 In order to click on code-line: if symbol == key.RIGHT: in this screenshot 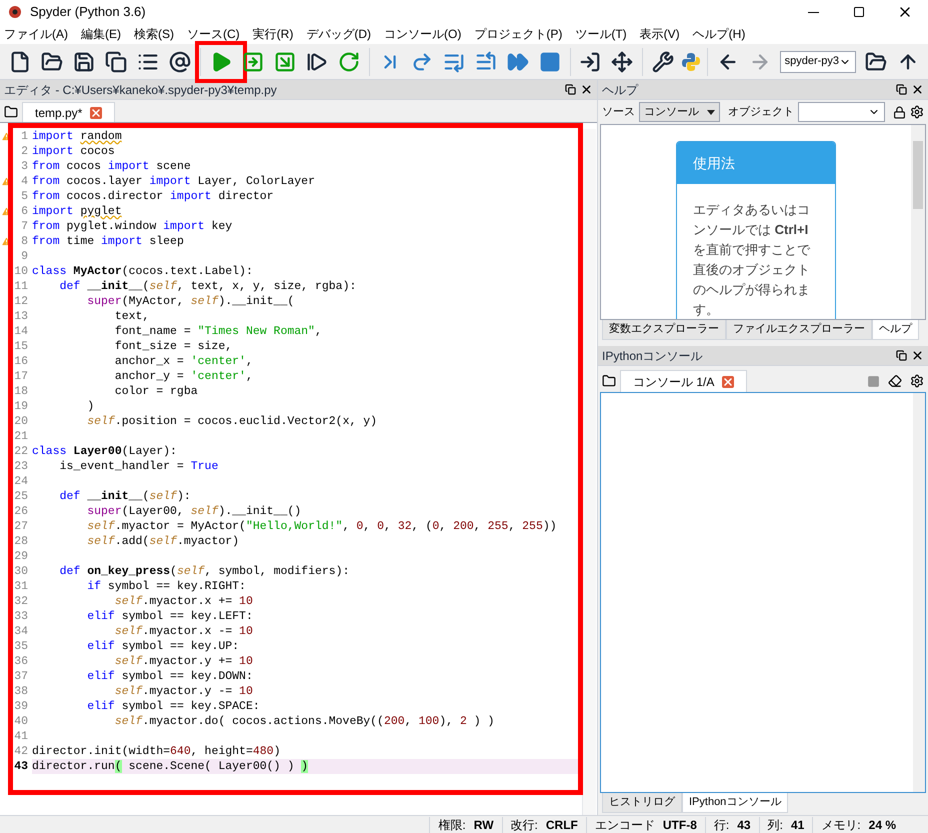, I will do `click(166, 586)`.